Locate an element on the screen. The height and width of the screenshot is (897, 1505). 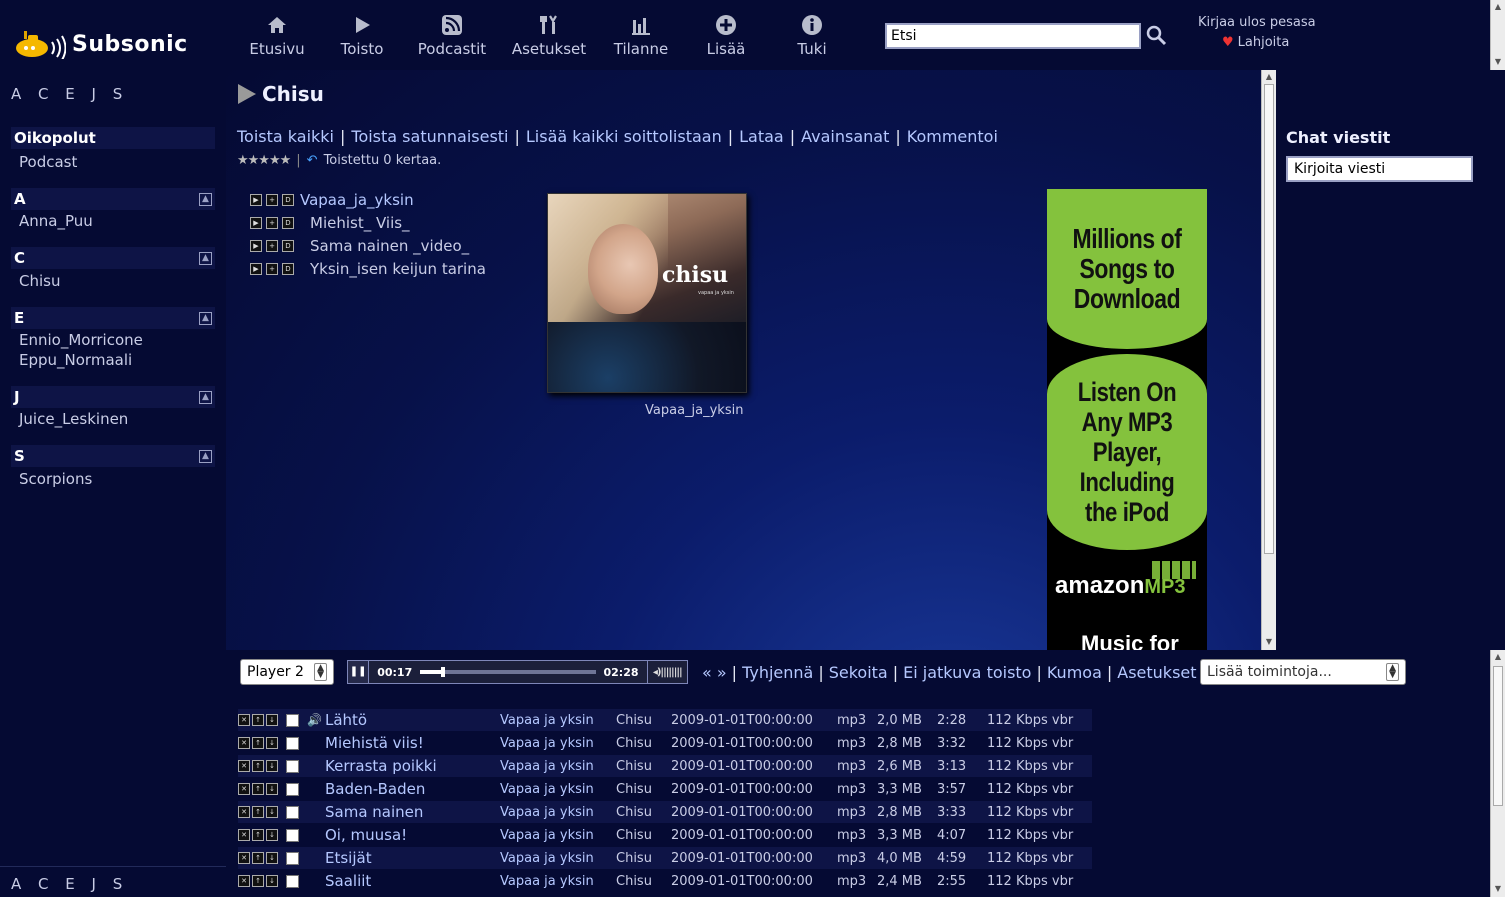
nav-home: Etusivu is located at coordinates (277, 39).